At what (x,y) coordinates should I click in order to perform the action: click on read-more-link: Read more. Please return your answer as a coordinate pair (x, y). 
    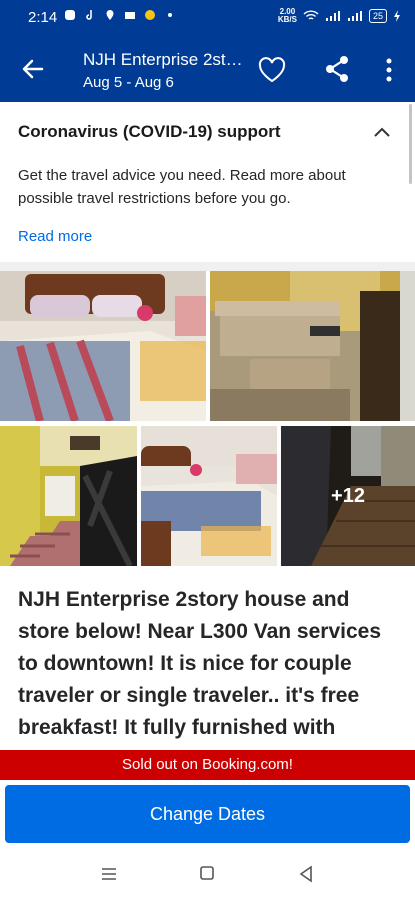
    Looking at the image, I should click on (55, 236).